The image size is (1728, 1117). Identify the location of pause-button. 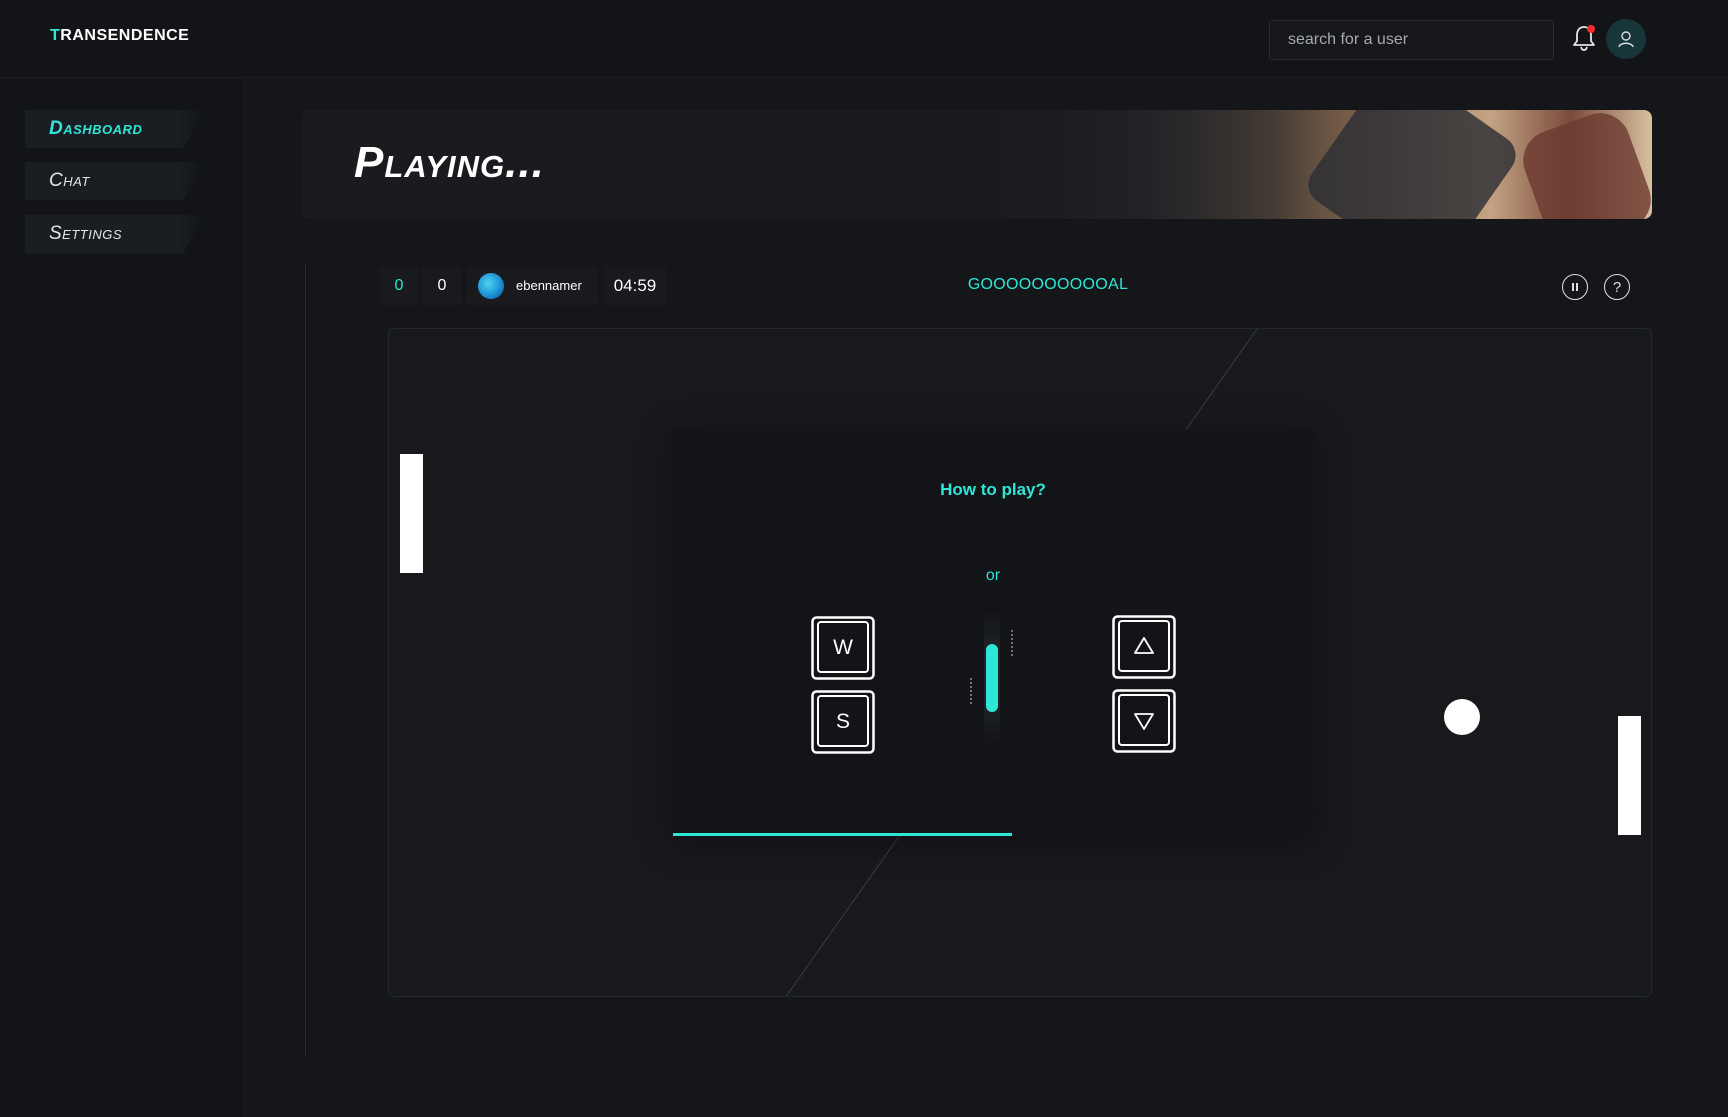
(1575, 287).